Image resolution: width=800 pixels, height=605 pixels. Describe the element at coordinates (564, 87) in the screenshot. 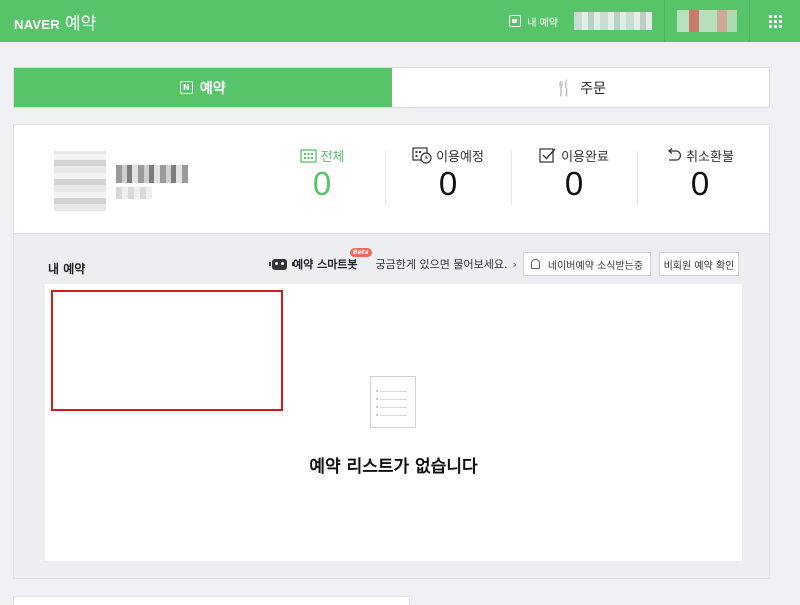

I see `fork-knife-icon: 🍴` at that location.